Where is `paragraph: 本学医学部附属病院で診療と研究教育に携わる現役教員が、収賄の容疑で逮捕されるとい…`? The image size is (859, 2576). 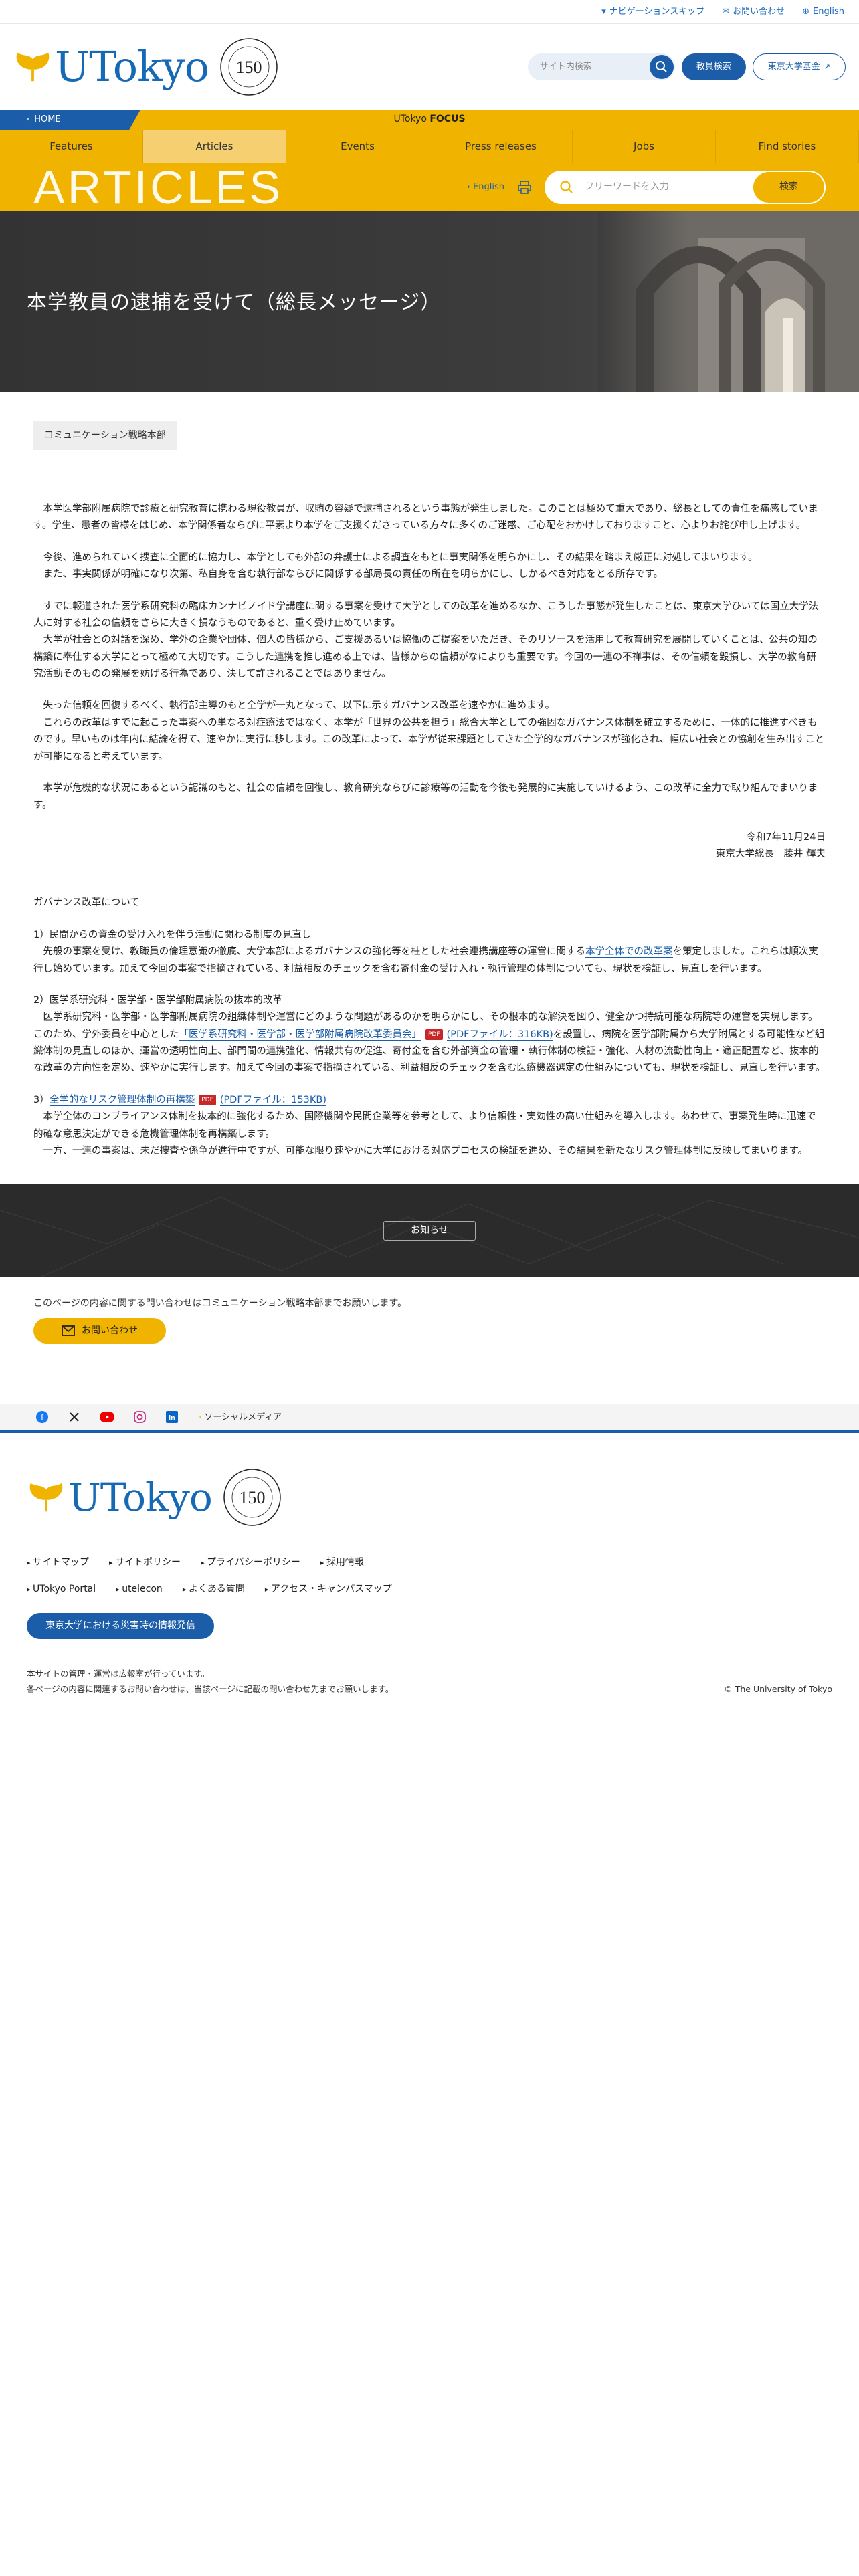 paragraph: 本学医学部附属病院で診療と研究教育に携わる現役教員が、収賄の容疑で逮捕されるとい… is located at coordinates (426, 518).